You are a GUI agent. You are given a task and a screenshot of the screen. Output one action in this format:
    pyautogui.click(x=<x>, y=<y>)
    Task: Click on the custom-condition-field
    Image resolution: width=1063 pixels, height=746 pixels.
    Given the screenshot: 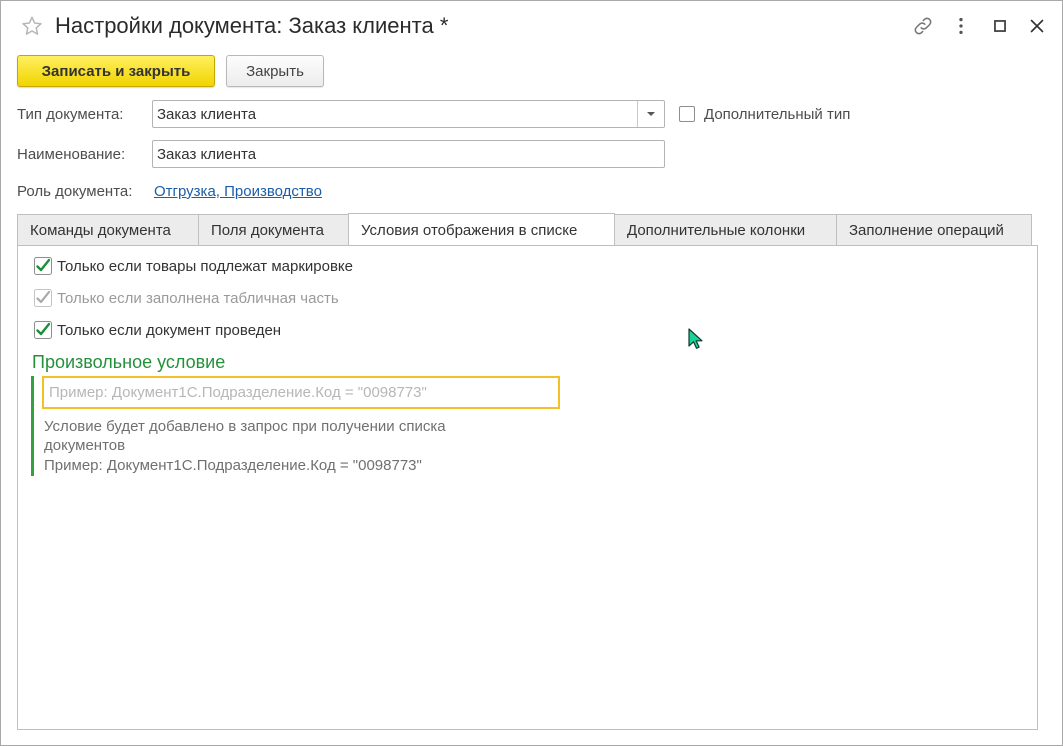 What is the action you would take?
    pyautogui.click(x=301, y=392)
    